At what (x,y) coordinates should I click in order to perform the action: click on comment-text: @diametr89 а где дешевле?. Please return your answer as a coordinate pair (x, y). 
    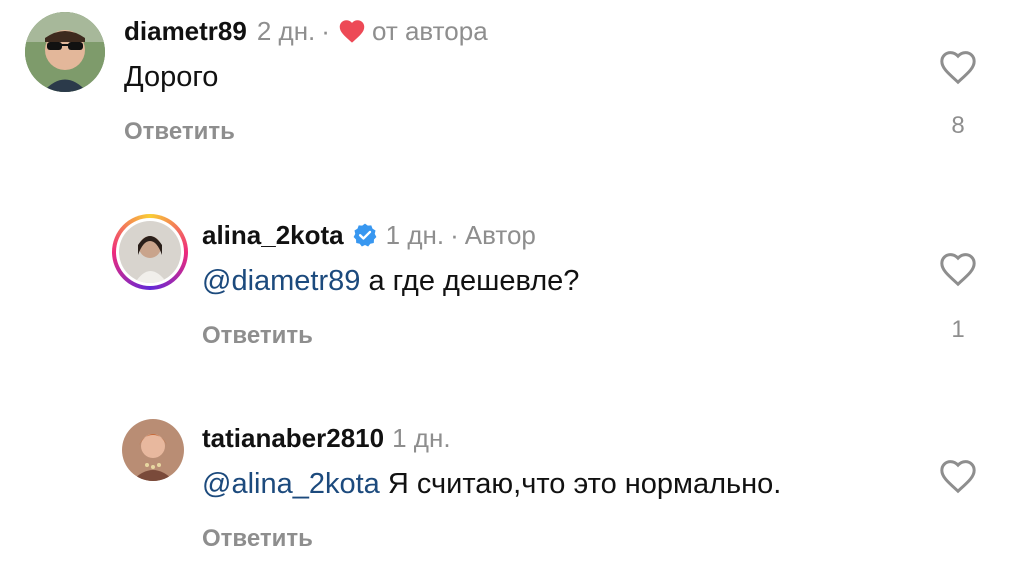
    Looking at the image, I should click on (390, 281).